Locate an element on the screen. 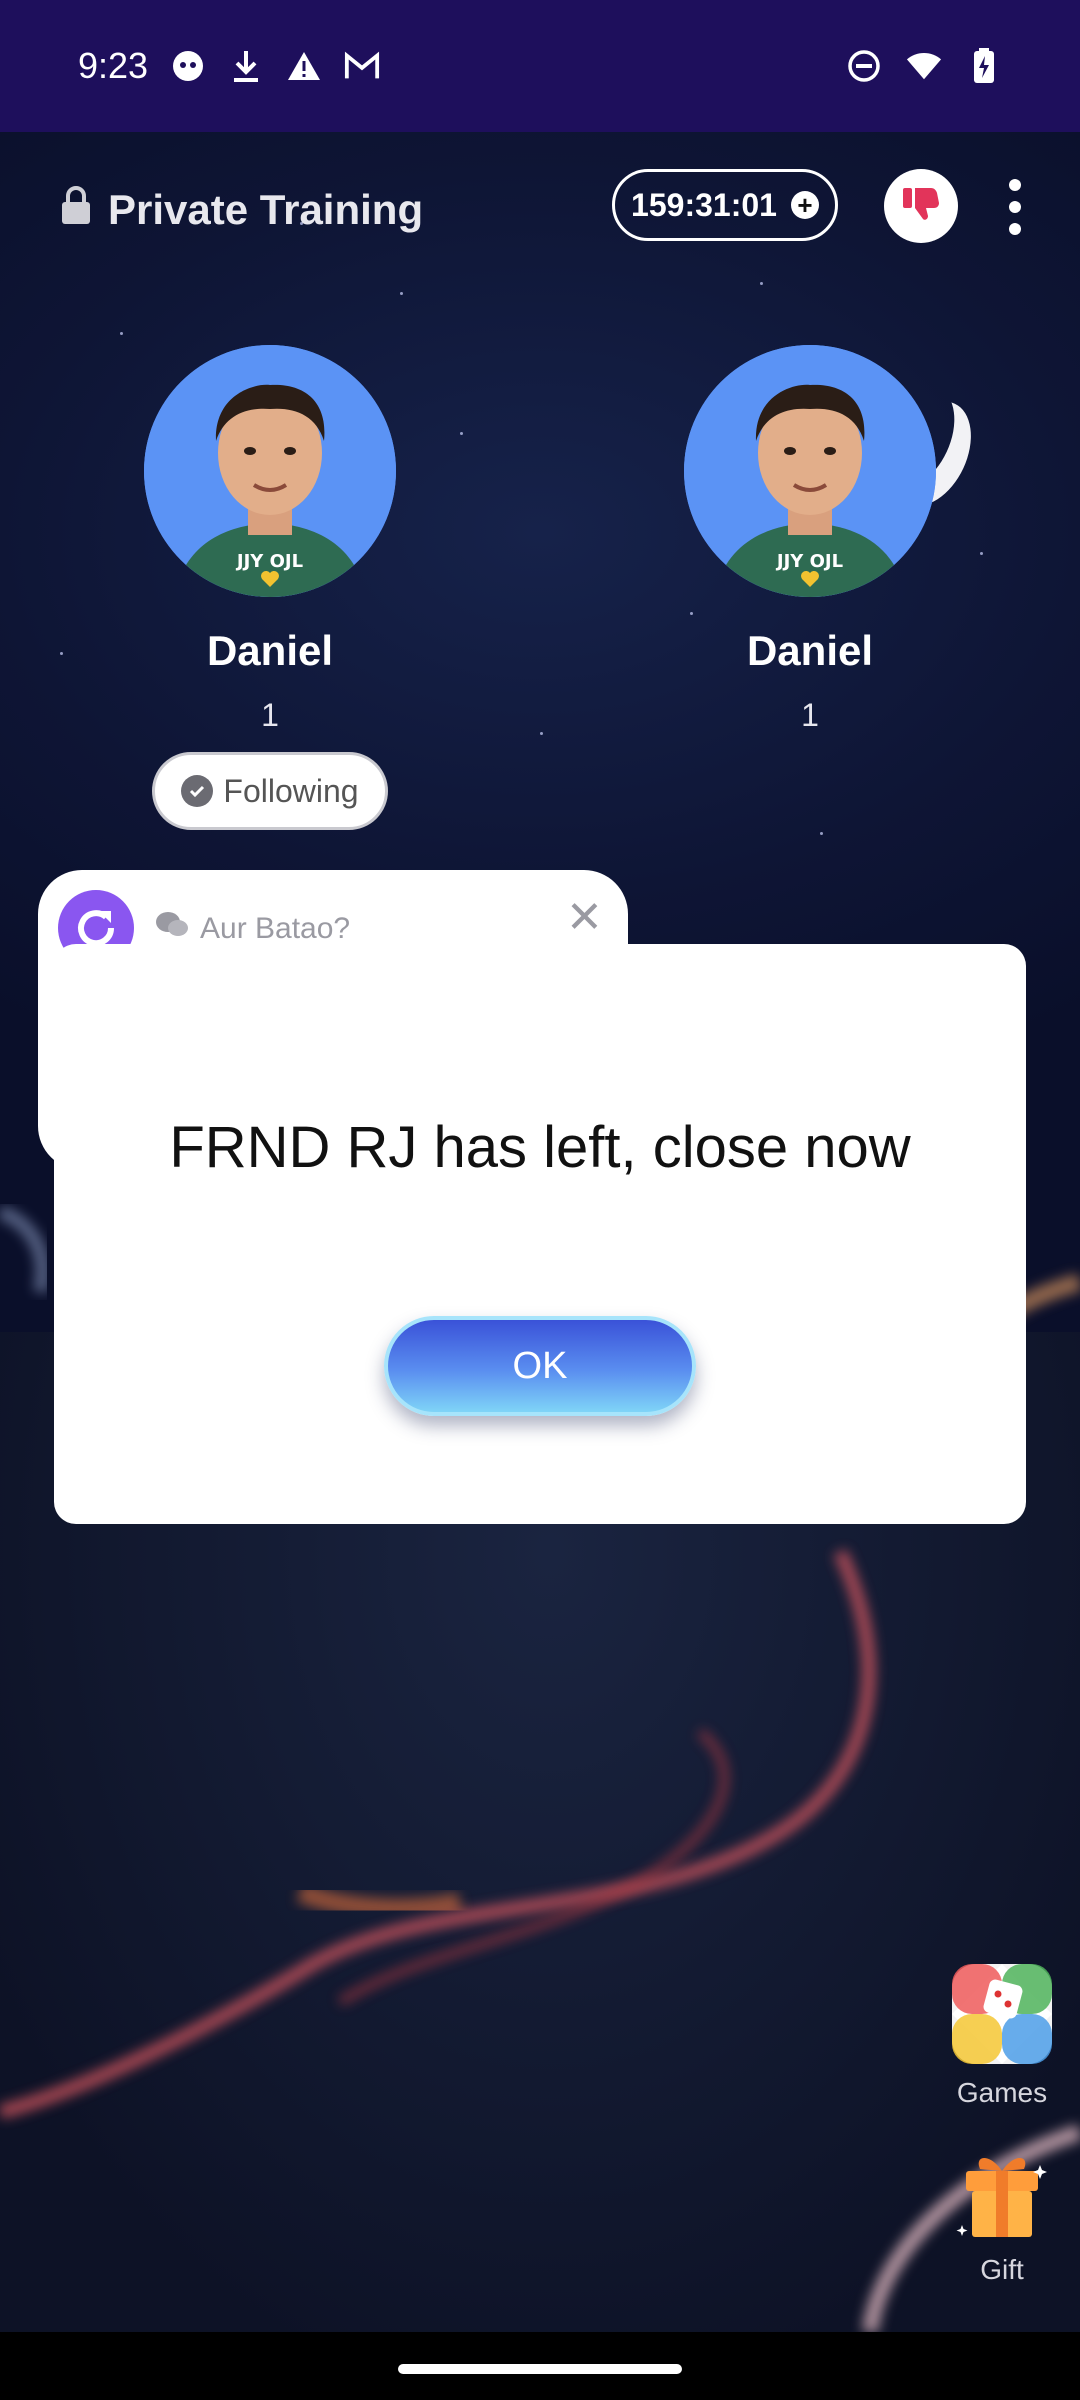 This screenshot has width=1080, height=2400. games-label: Games is located at coordinates (1002, 2092).